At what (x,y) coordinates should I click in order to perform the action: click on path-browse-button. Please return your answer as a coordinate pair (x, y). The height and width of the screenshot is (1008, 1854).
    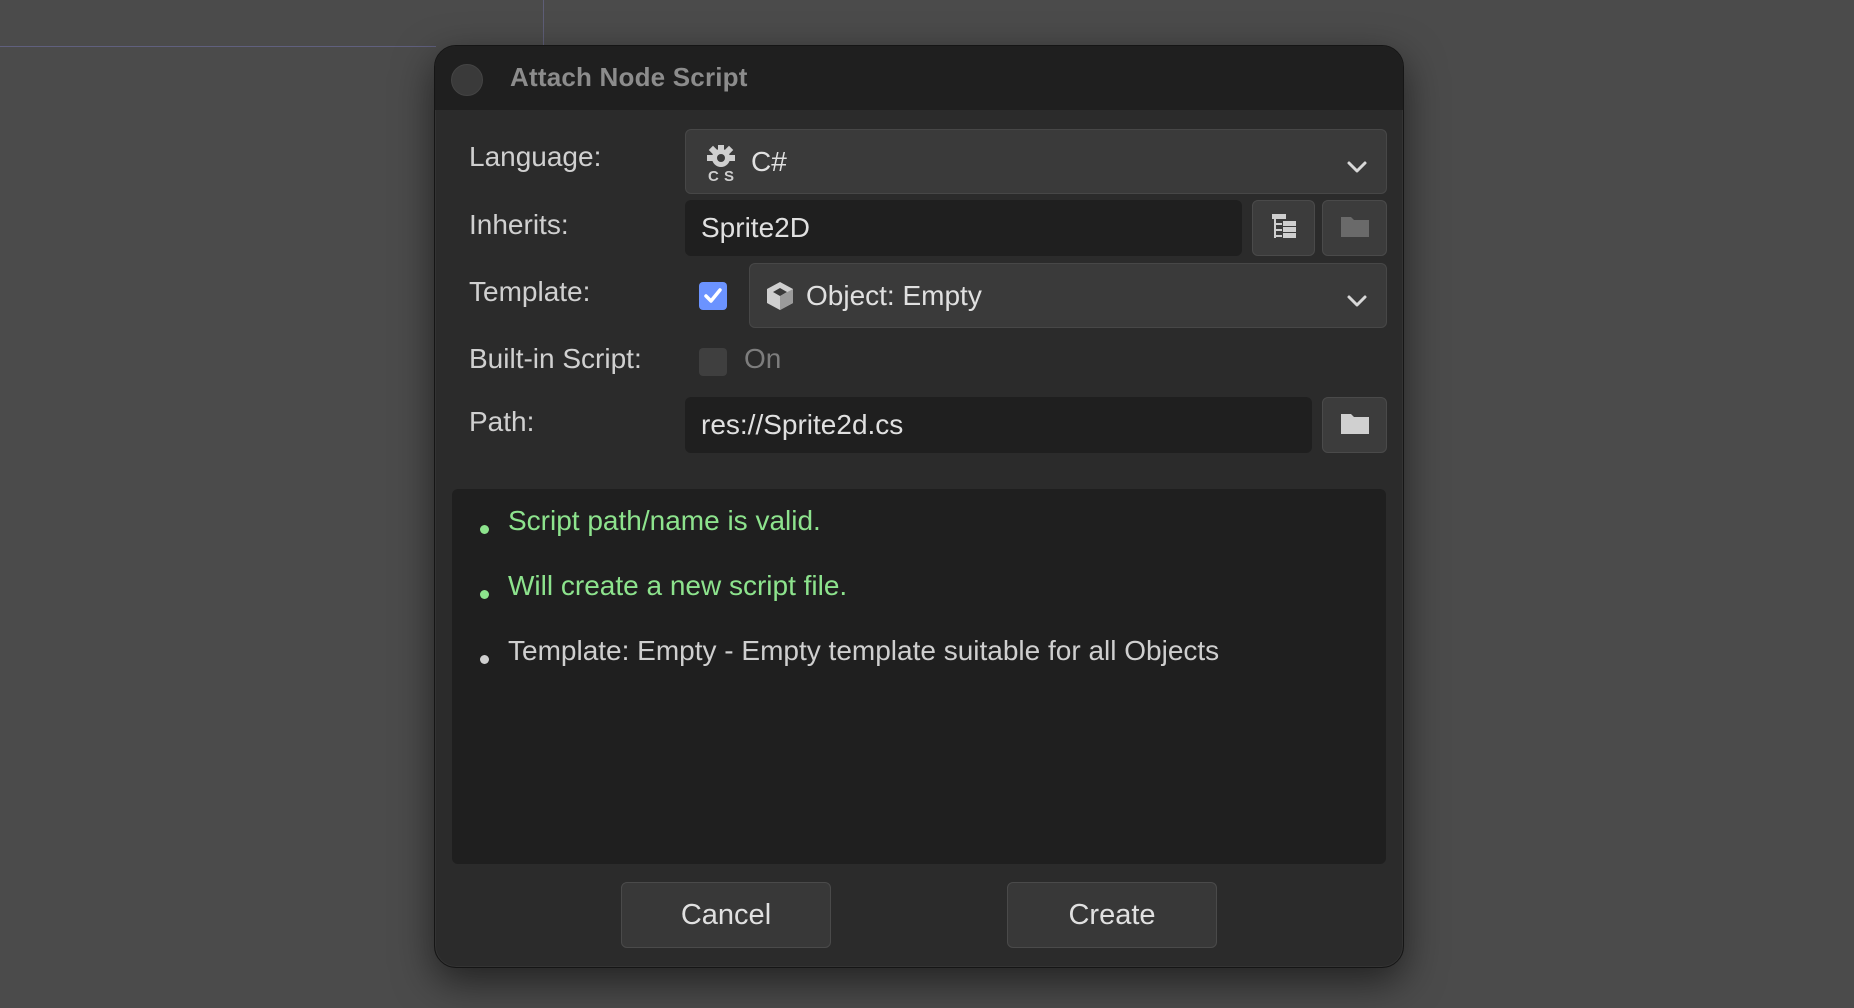
    Looking at the image, I should click on (1354, 425).